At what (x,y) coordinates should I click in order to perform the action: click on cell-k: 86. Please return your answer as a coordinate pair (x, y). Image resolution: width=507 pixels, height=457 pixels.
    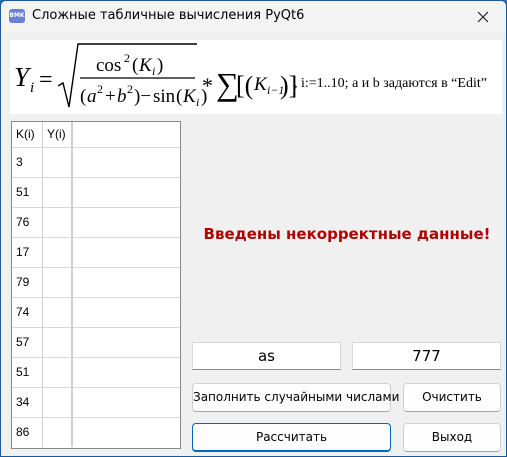
    Looking at the image, I should click on (27, 432).